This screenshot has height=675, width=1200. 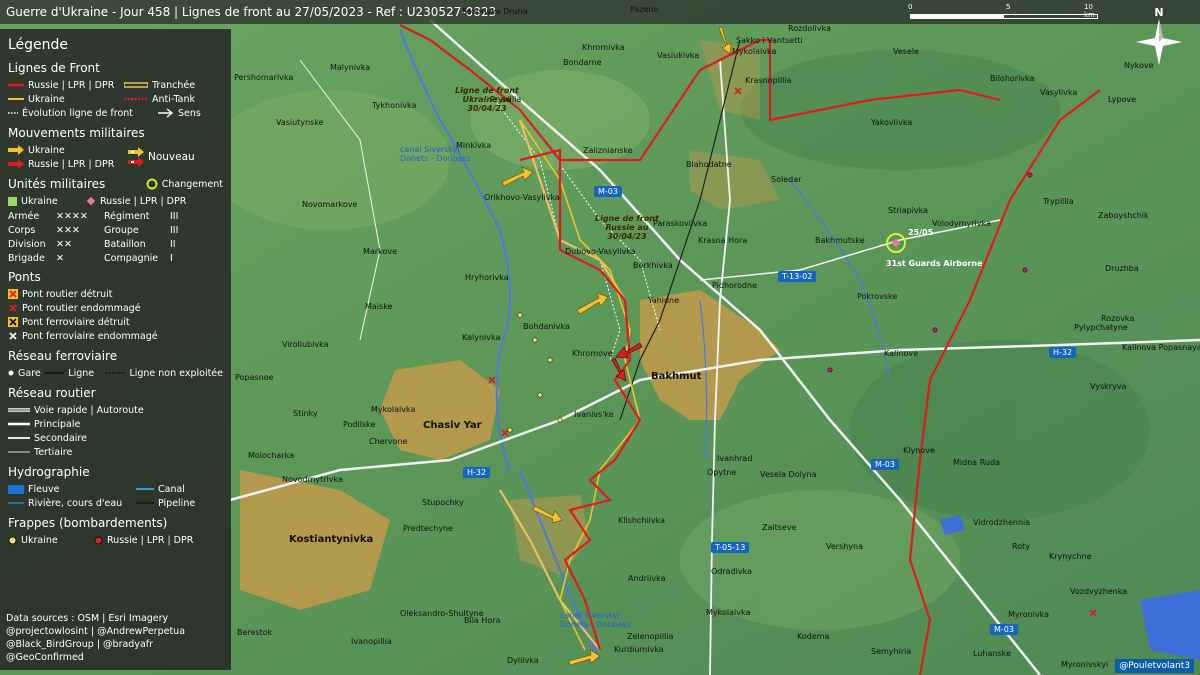 I want to click on place-label: Roty, so click(x=1021, y=546).